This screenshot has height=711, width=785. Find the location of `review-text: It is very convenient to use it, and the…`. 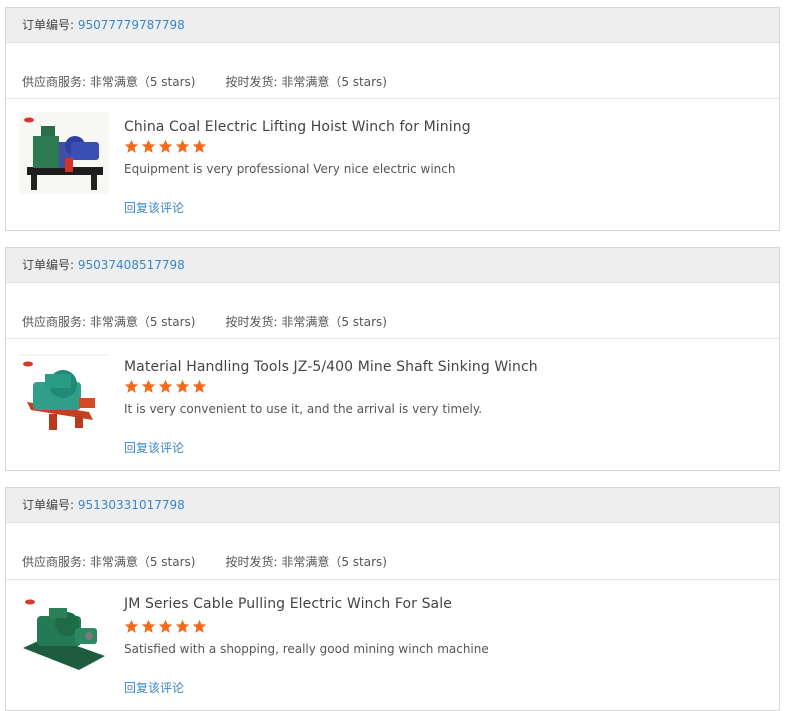

review-text: It is very convenient to use it, and the… is located at coordinates (303, 409).